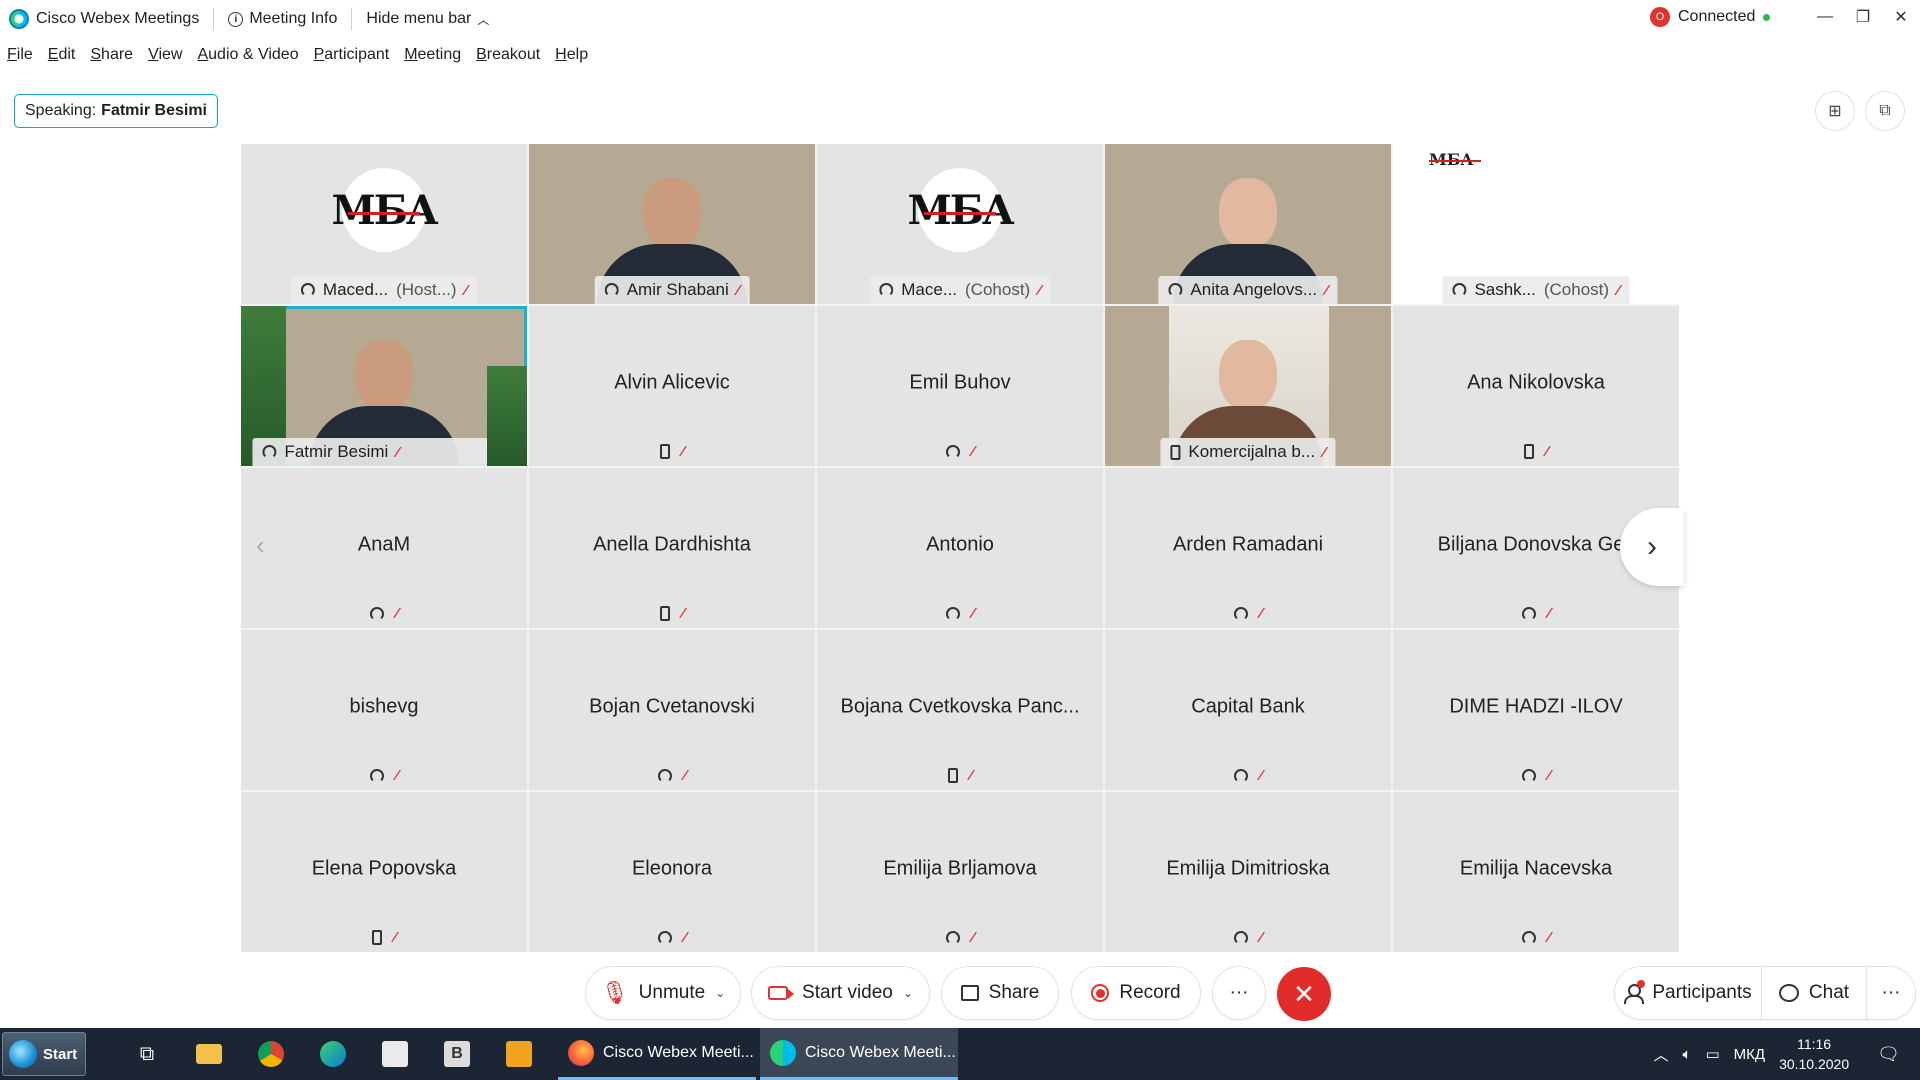 Image resolution: width=1920 pixels, height=1080 pixels. What do you see at coordinates (672, 382) in the screenshot?
I see `participant-name: Alvin Alicevic` at bounding box center [672, 382].